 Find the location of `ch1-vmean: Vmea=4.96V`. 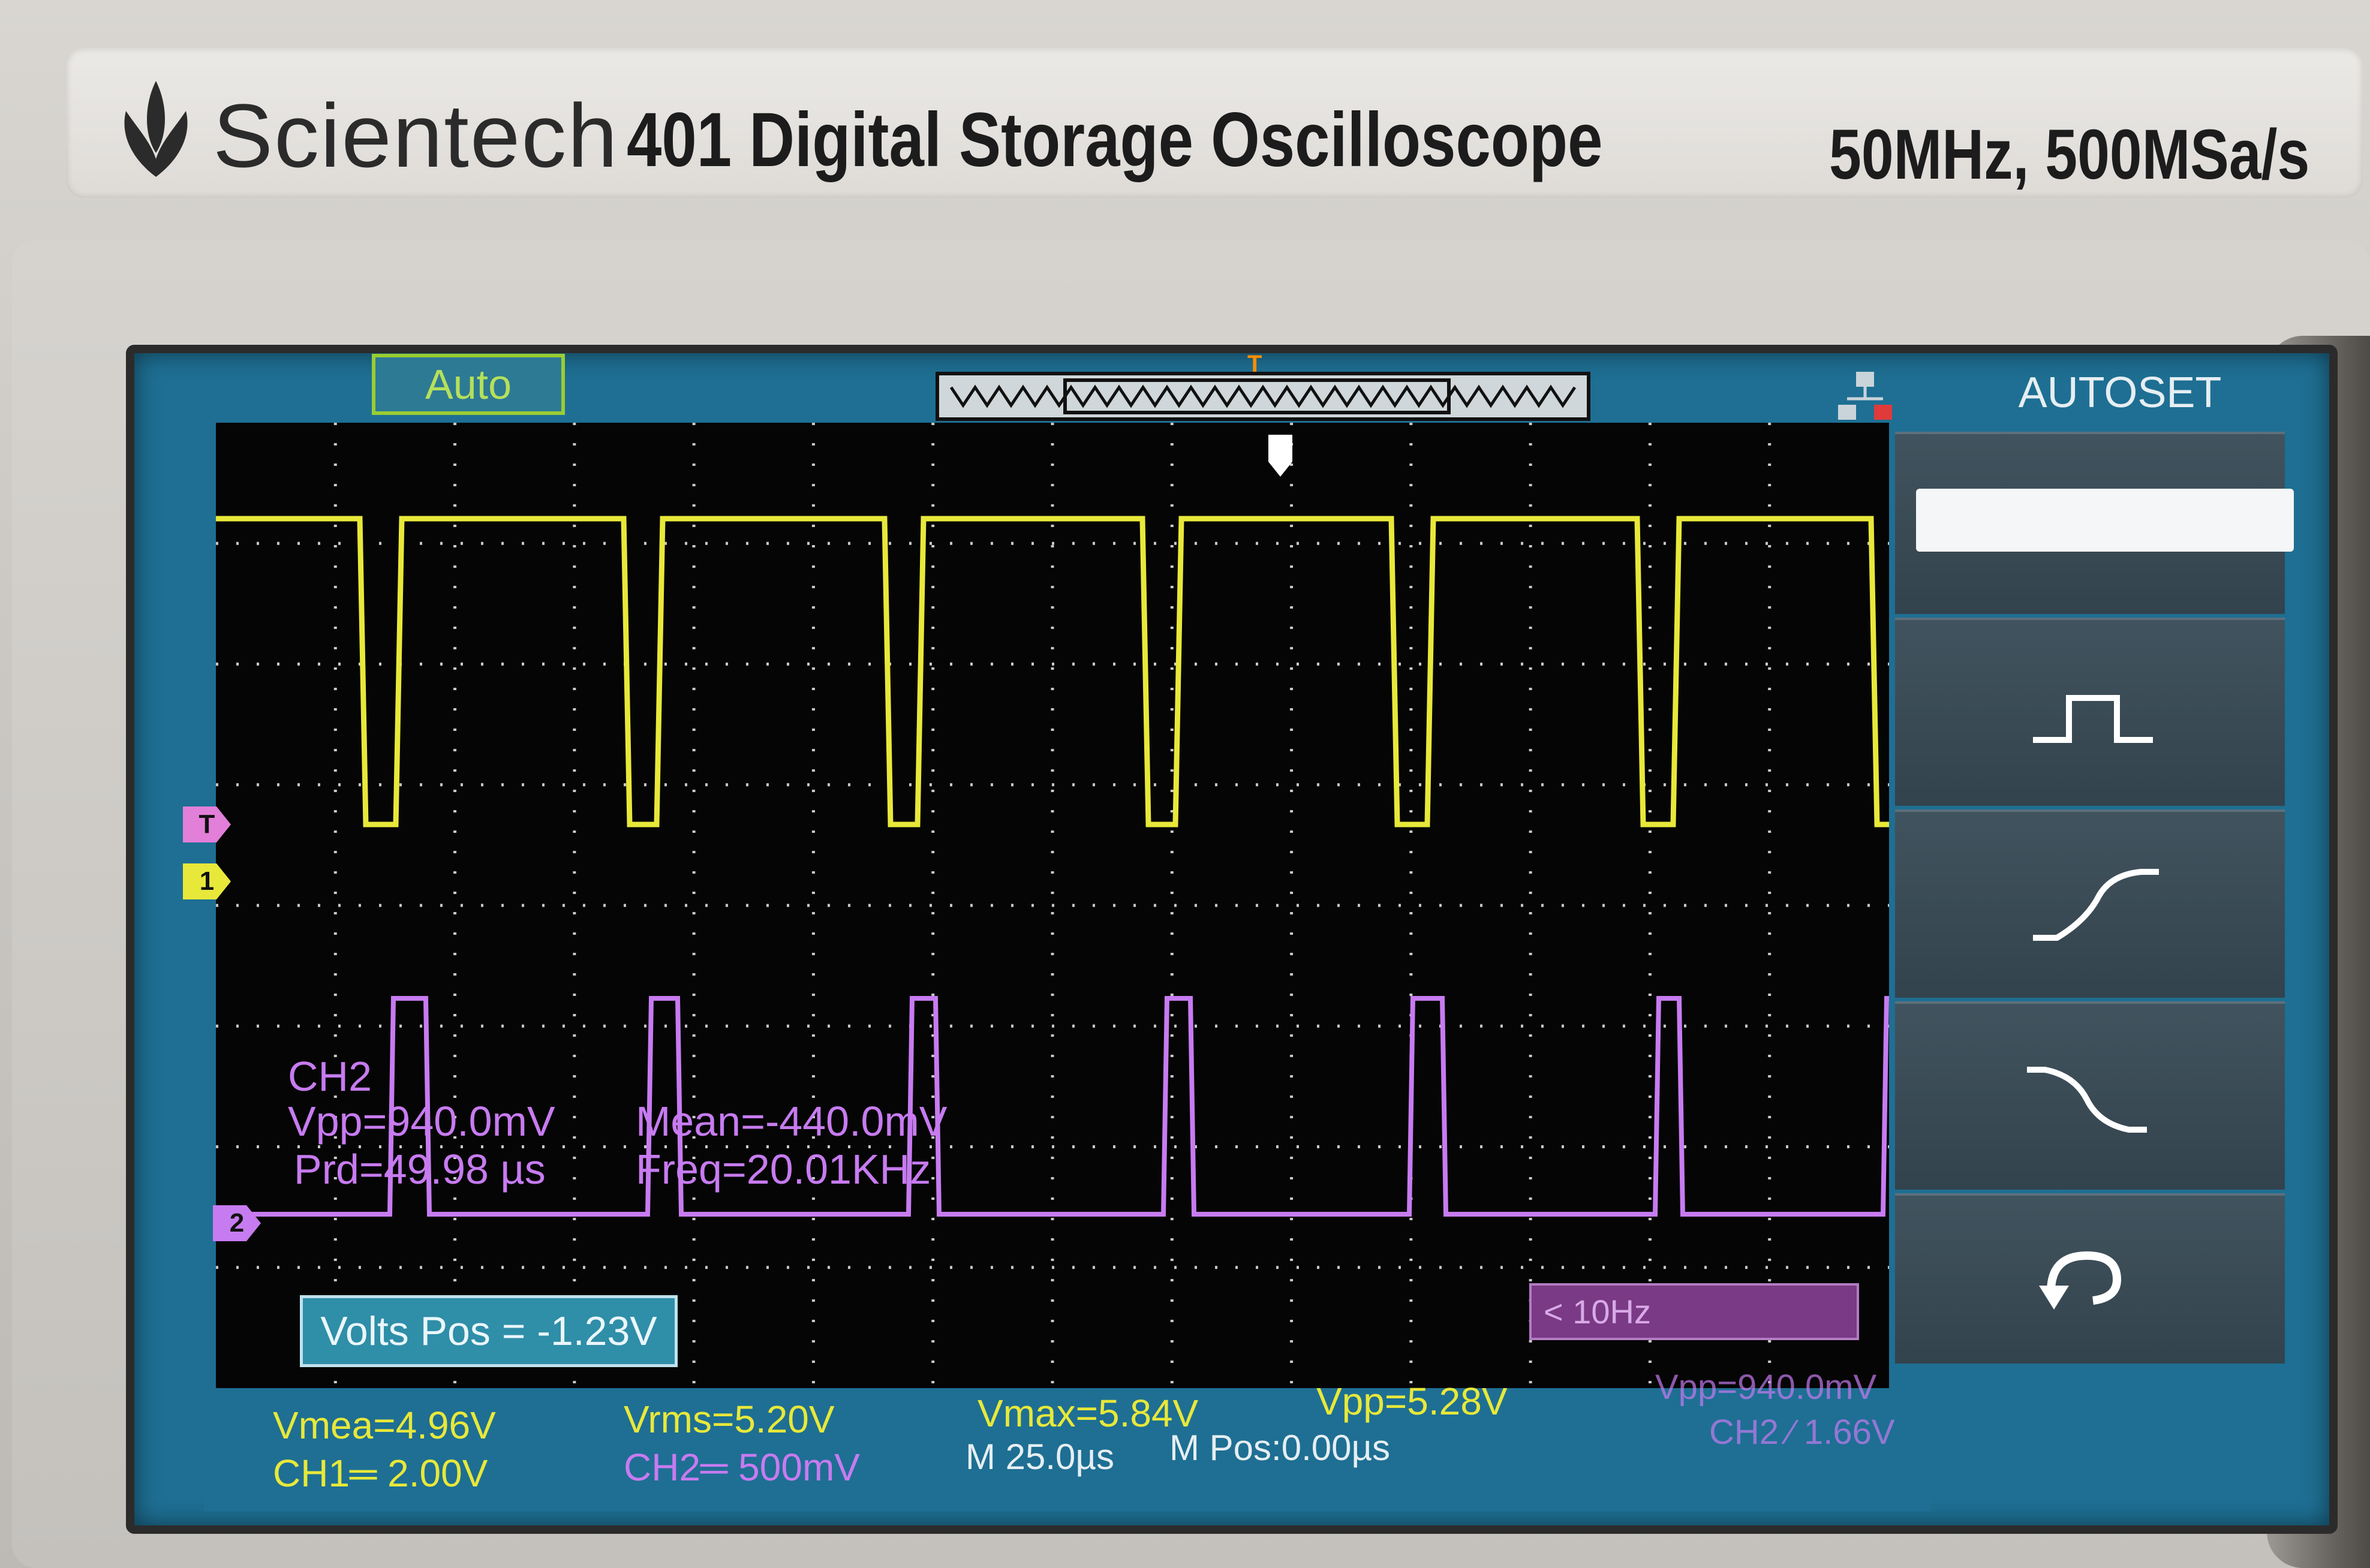

ch1-vmean: Vmea=4.96V is located at coordinates (384, 1425).